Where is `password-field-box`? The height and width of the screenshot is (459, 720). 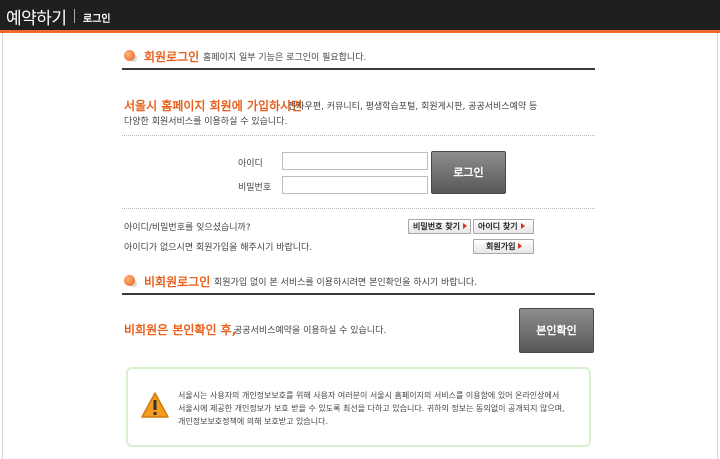
password-field-box is located at coordinates (355, 187).